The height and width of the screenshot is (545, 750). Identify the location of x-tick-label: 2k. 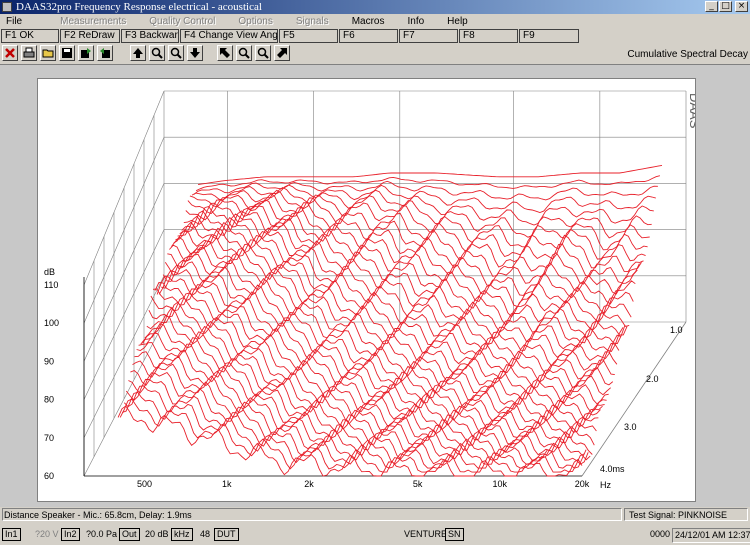
(309, 484).